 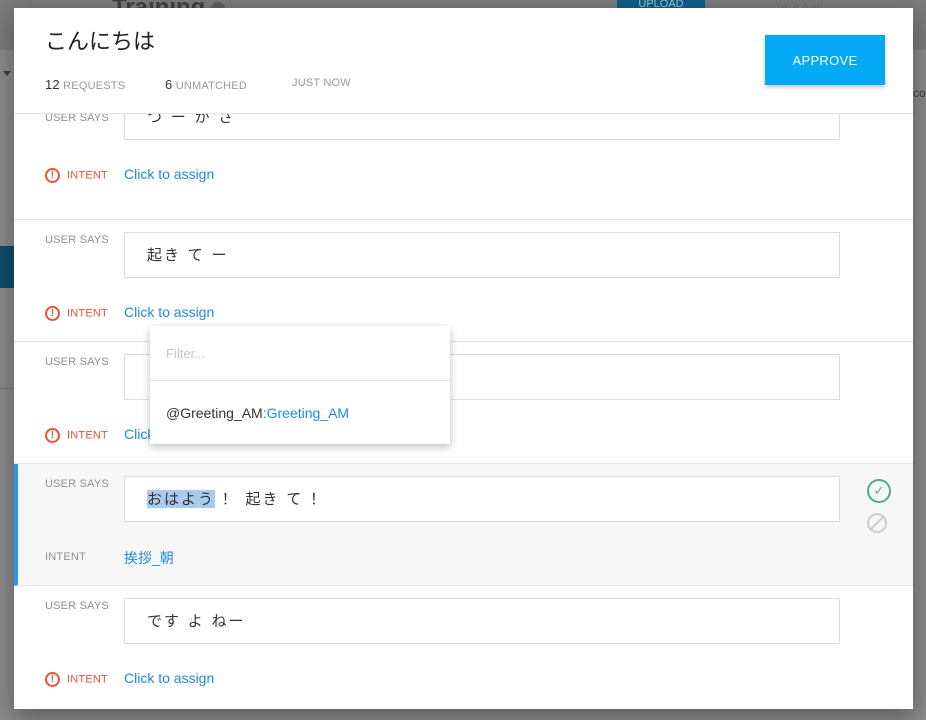 I want to click on highlighted-text: おはよう, so click(x=181, y=499).